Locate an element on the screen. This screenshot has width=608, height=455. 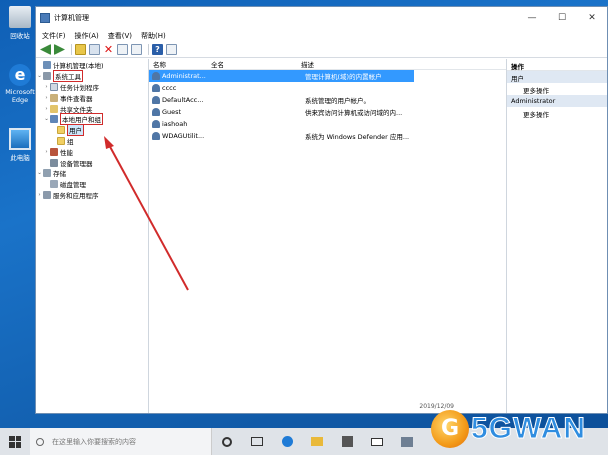
tree-label-task-scheduler: 任务计划程序 is located at coordinates (79, 87).